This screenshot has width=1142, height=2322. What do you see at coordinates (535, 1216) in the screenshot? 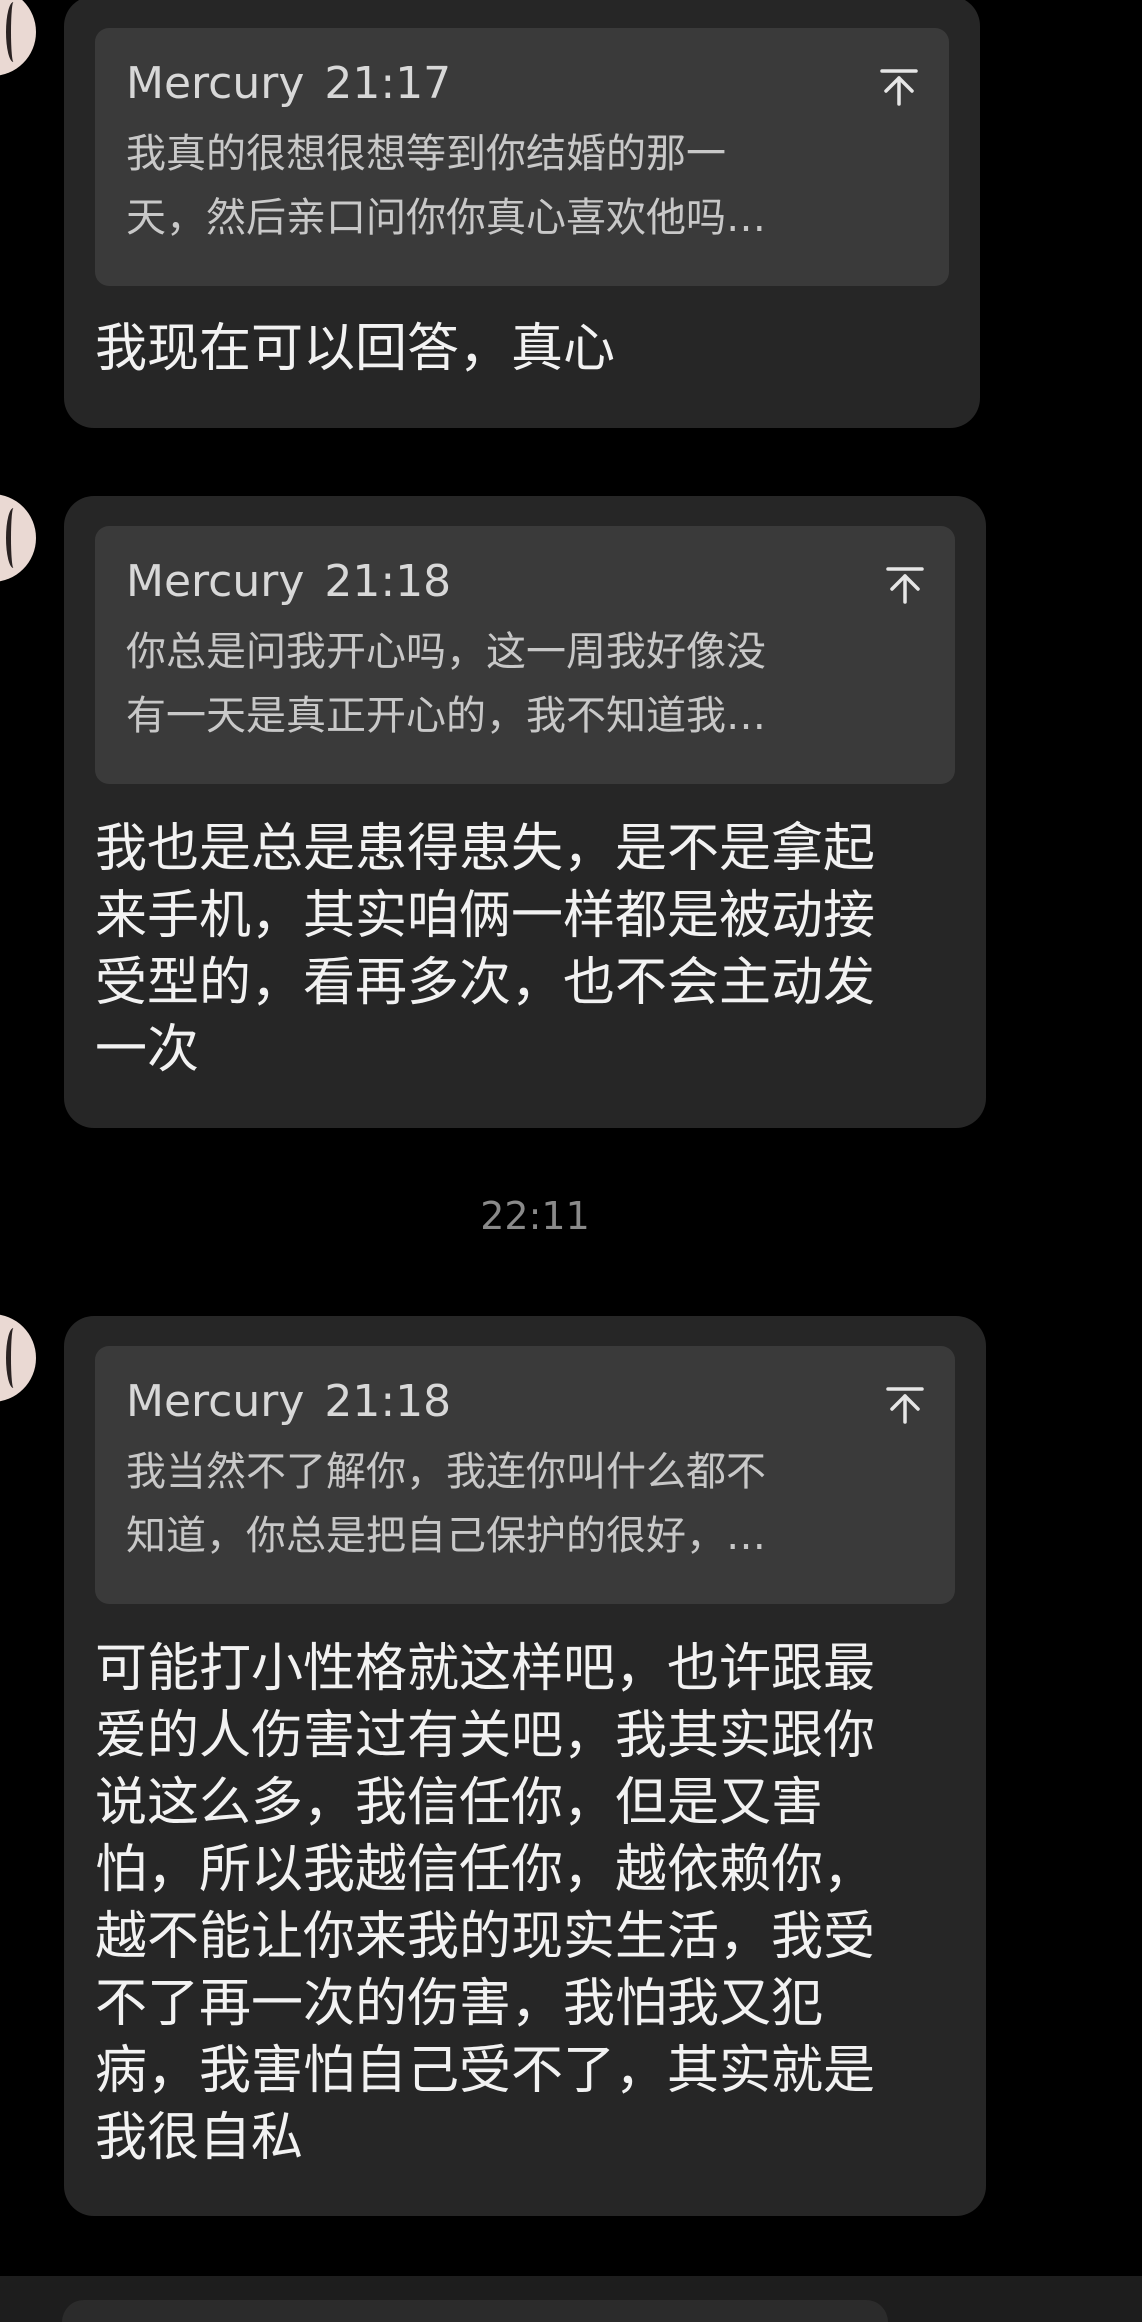
I see `time-divider: 22:11` at bounding box center [535, 1216].